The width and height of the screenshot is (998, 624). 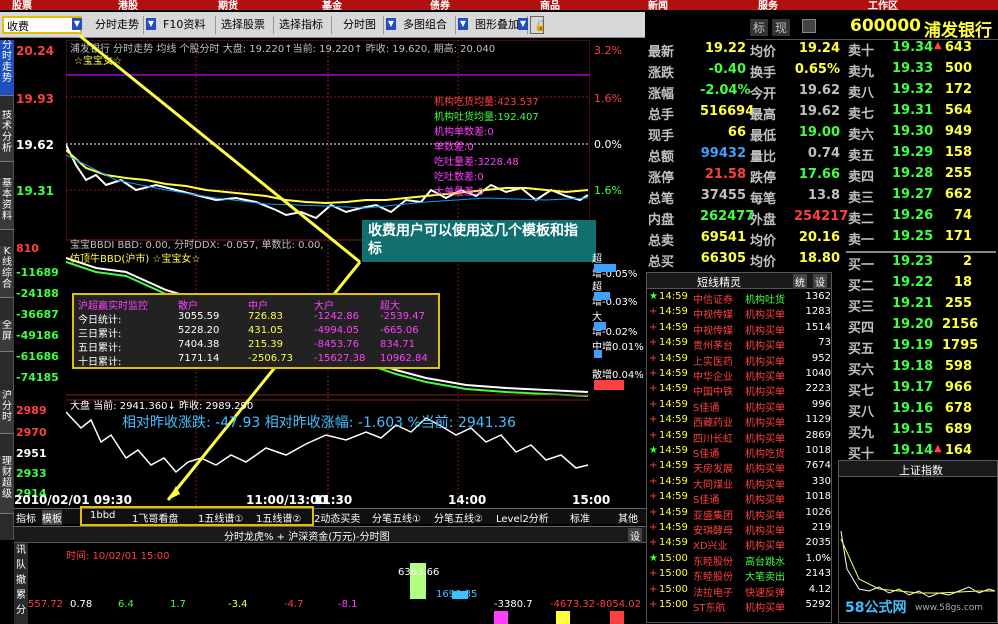 What do you see at coordinates (741, 606) in the screenshot?
I see `deal-row: +15:00 ST东航 机构买单 5292` at bounding box center [741, 606].